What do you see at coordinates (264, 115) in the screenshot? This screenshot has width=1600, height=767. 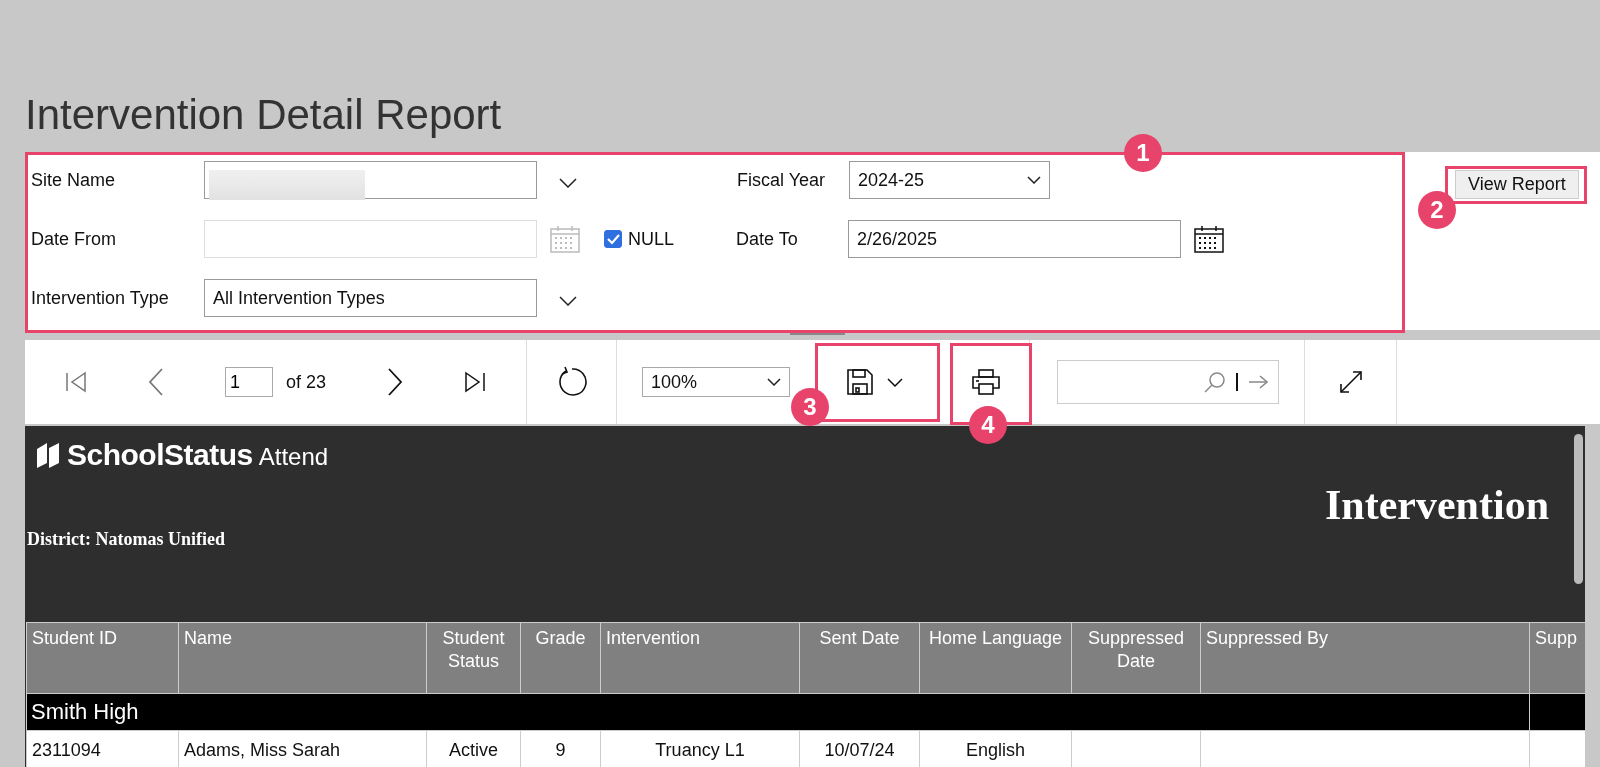 I see `page-title: Intervention Detail Report` at bounding box center [264, 115].